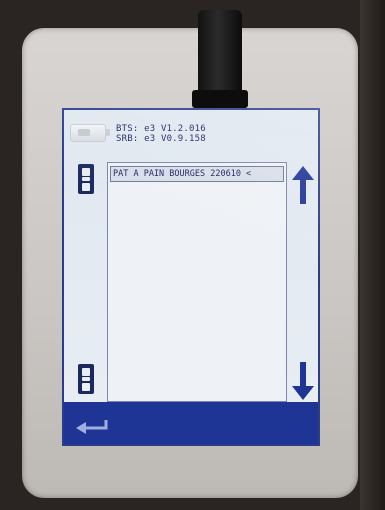 The height and width of the screenshot is (510, 385). Describe the element at coordinates (303, 381) in the screenshot. I see `arrow-down-icon` at that location.